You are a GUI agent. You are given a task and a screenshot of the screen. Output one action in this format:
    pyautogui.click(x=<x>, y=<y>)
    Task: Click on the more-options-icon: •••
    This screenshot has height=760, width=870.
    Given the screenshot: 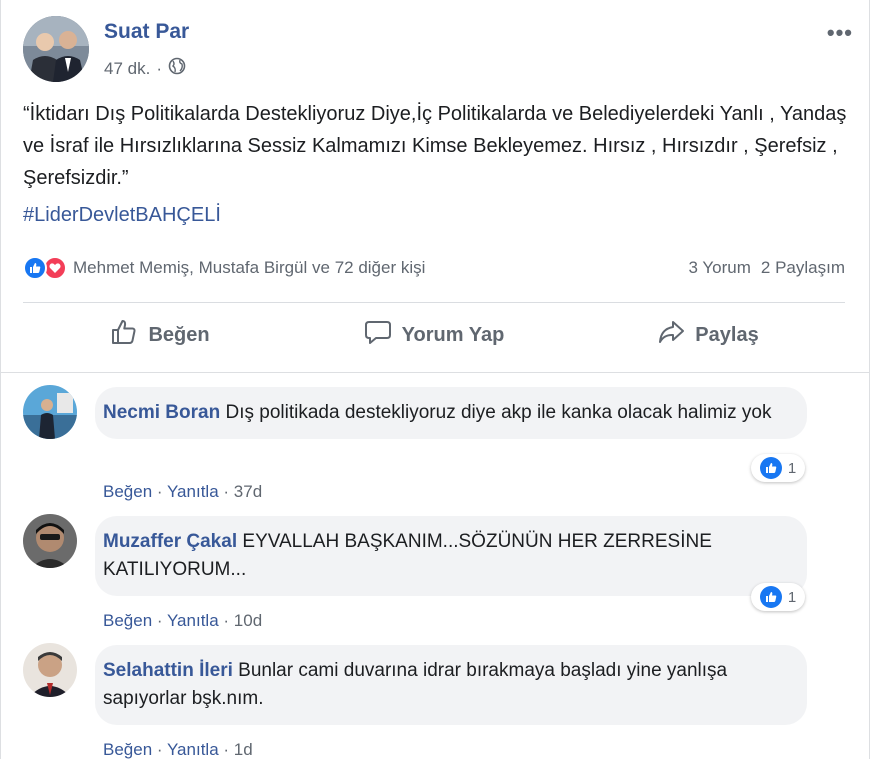 What is the action you would take?
    pyautogui.click(x=840, y=33)
    